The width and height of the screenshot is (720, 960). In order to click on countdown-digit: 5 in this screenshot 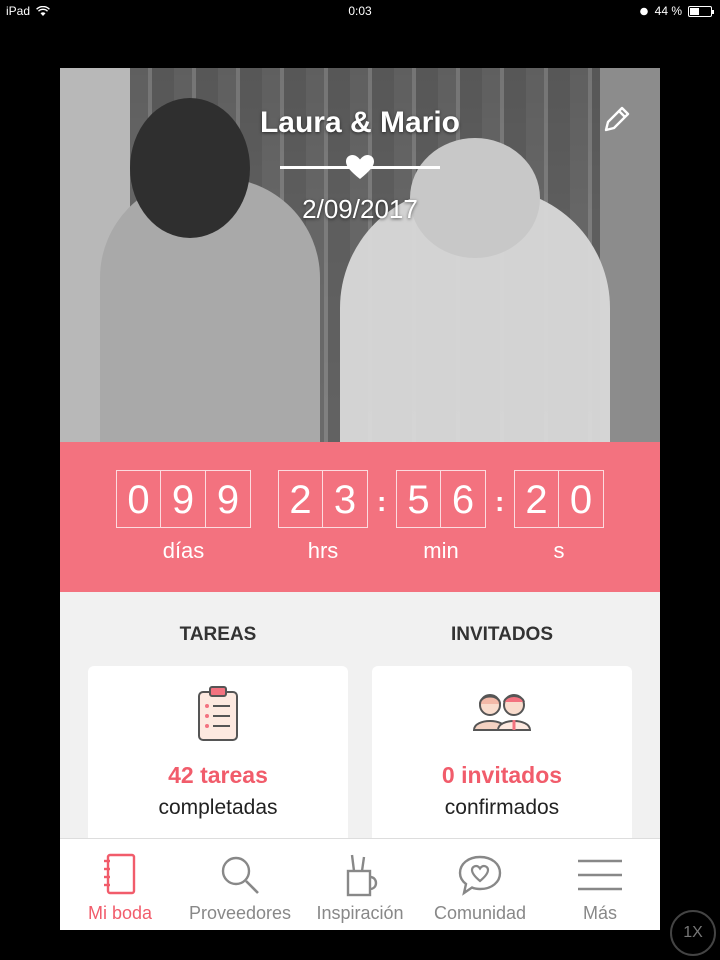, I will do `click(418, 499)`.